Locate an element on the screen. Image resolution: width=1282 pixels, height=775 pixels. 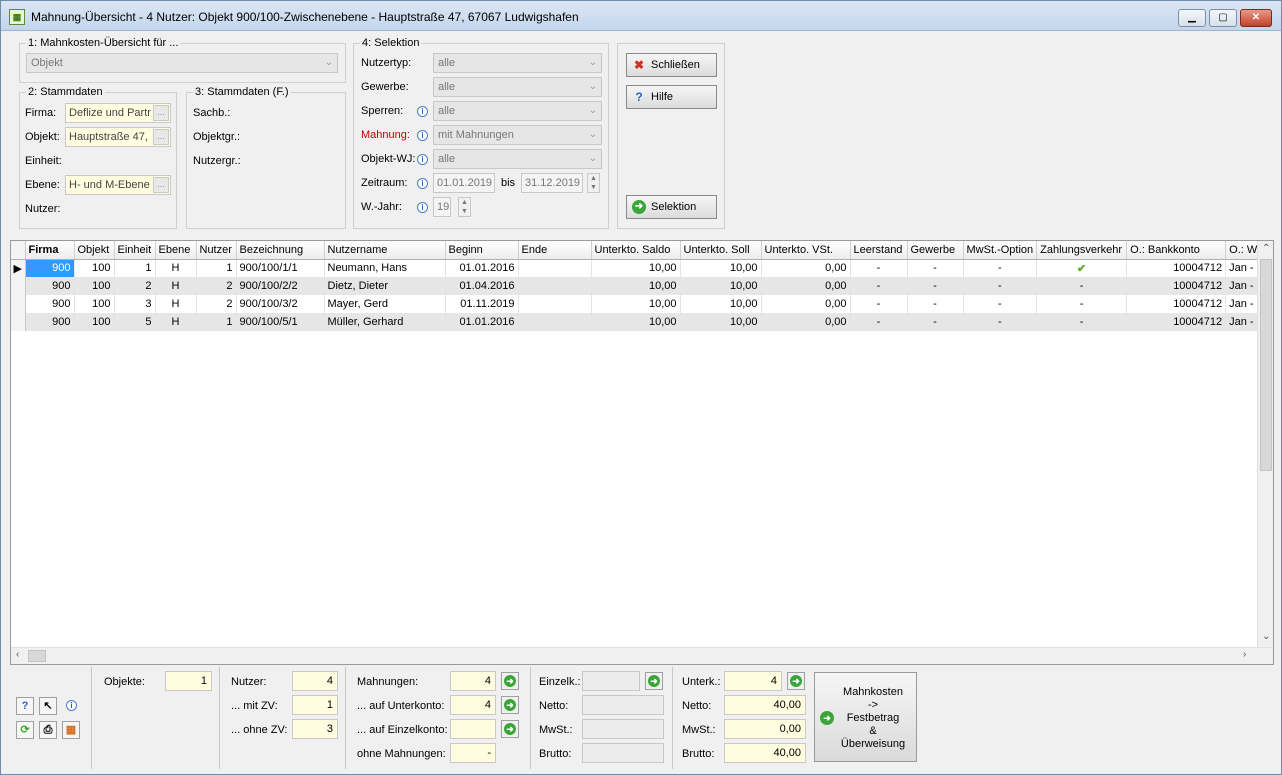
wjahr-field: 19 is located at coordinates (442, 207).